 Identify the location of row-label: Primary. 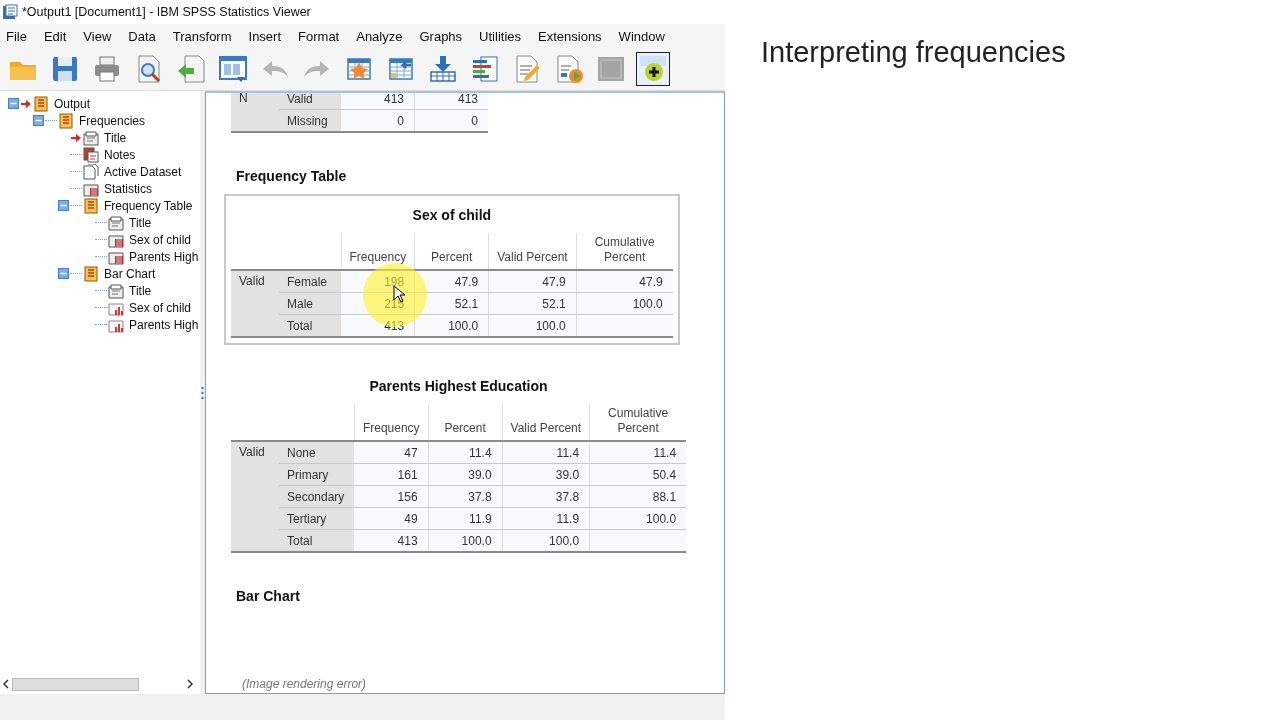
(317, 474).